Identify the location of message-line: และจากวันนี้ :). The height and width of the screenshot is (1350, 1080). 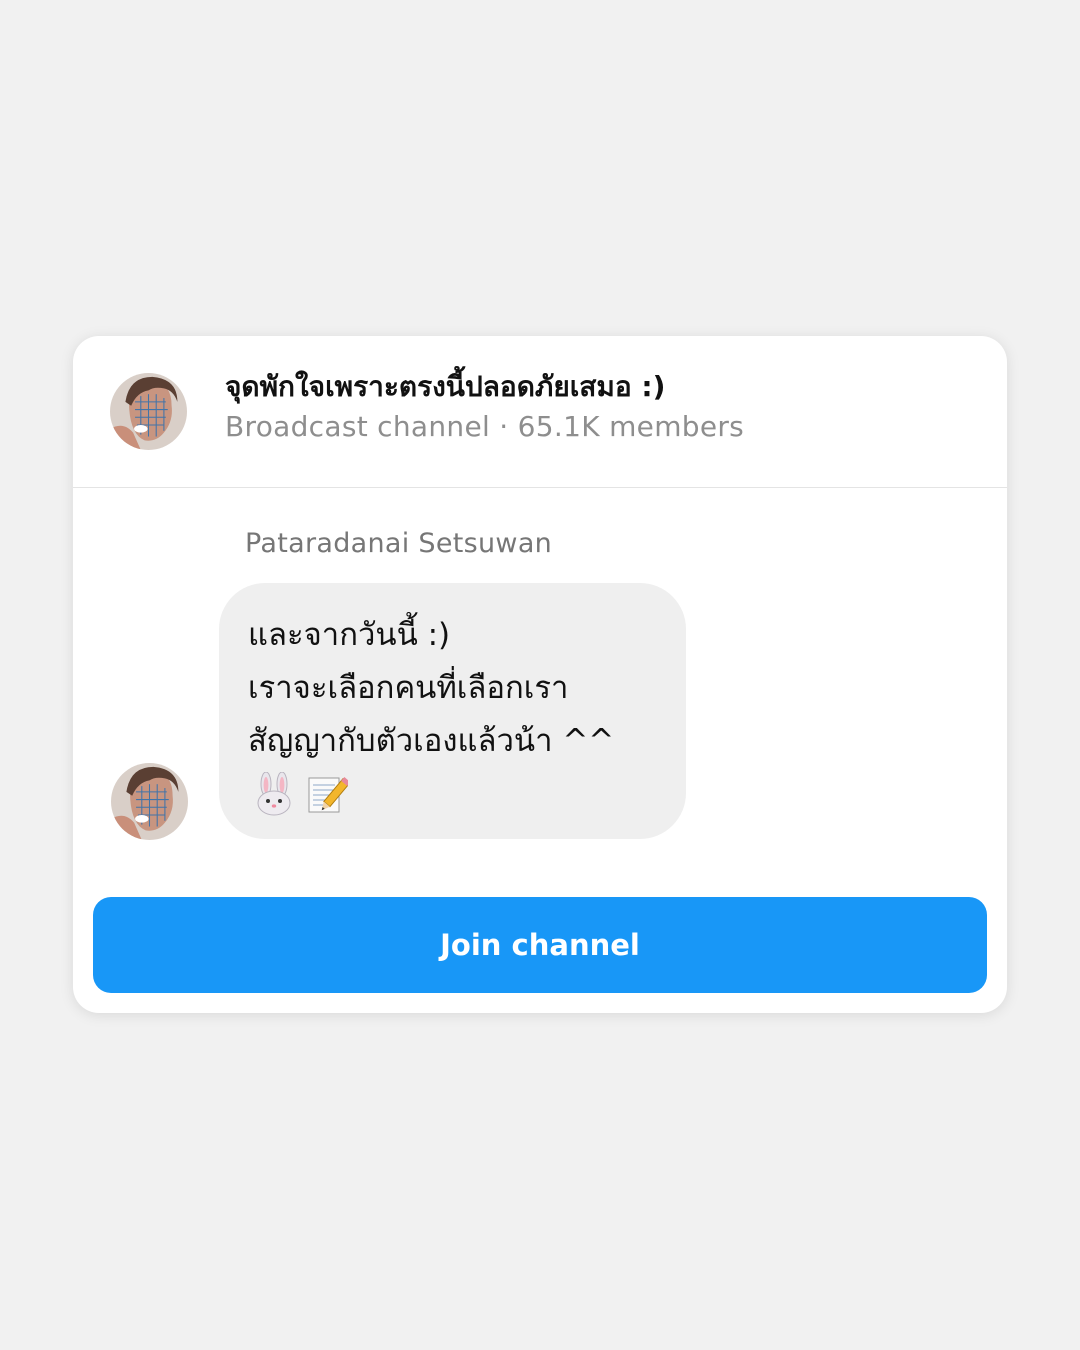
(349, 635).